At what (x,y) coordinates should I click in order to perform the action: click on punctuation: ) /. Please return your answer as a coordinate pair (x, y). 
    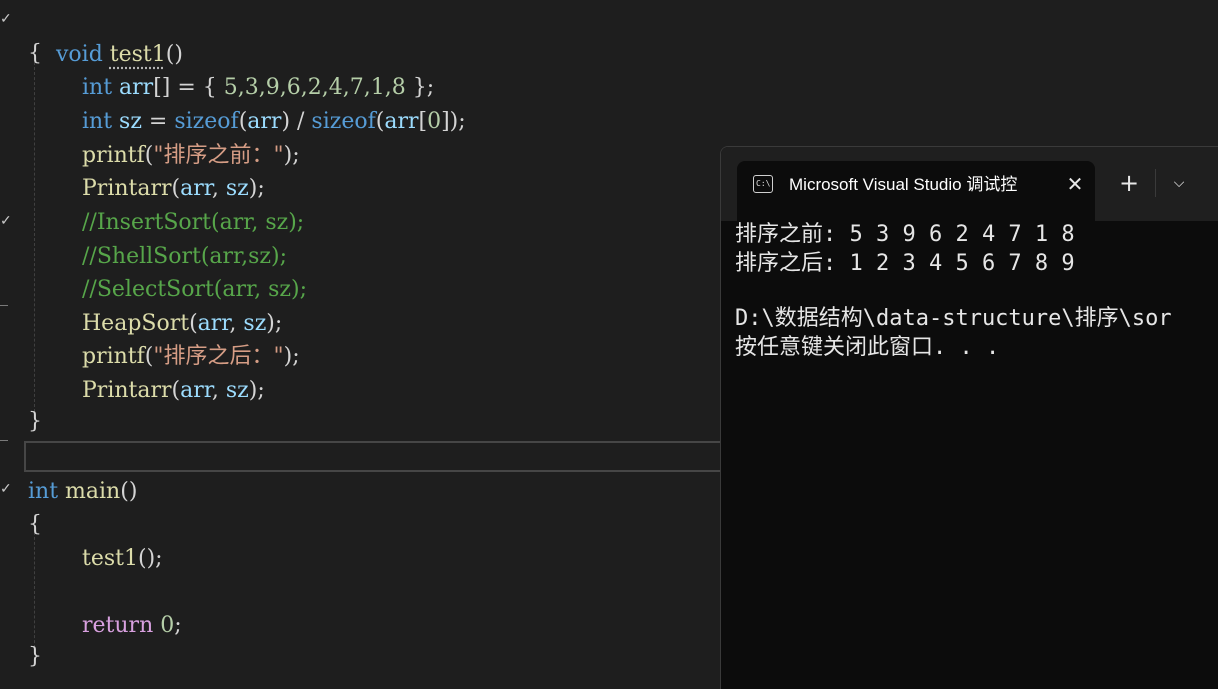
    Looking at the image, I should click on (296, 121).